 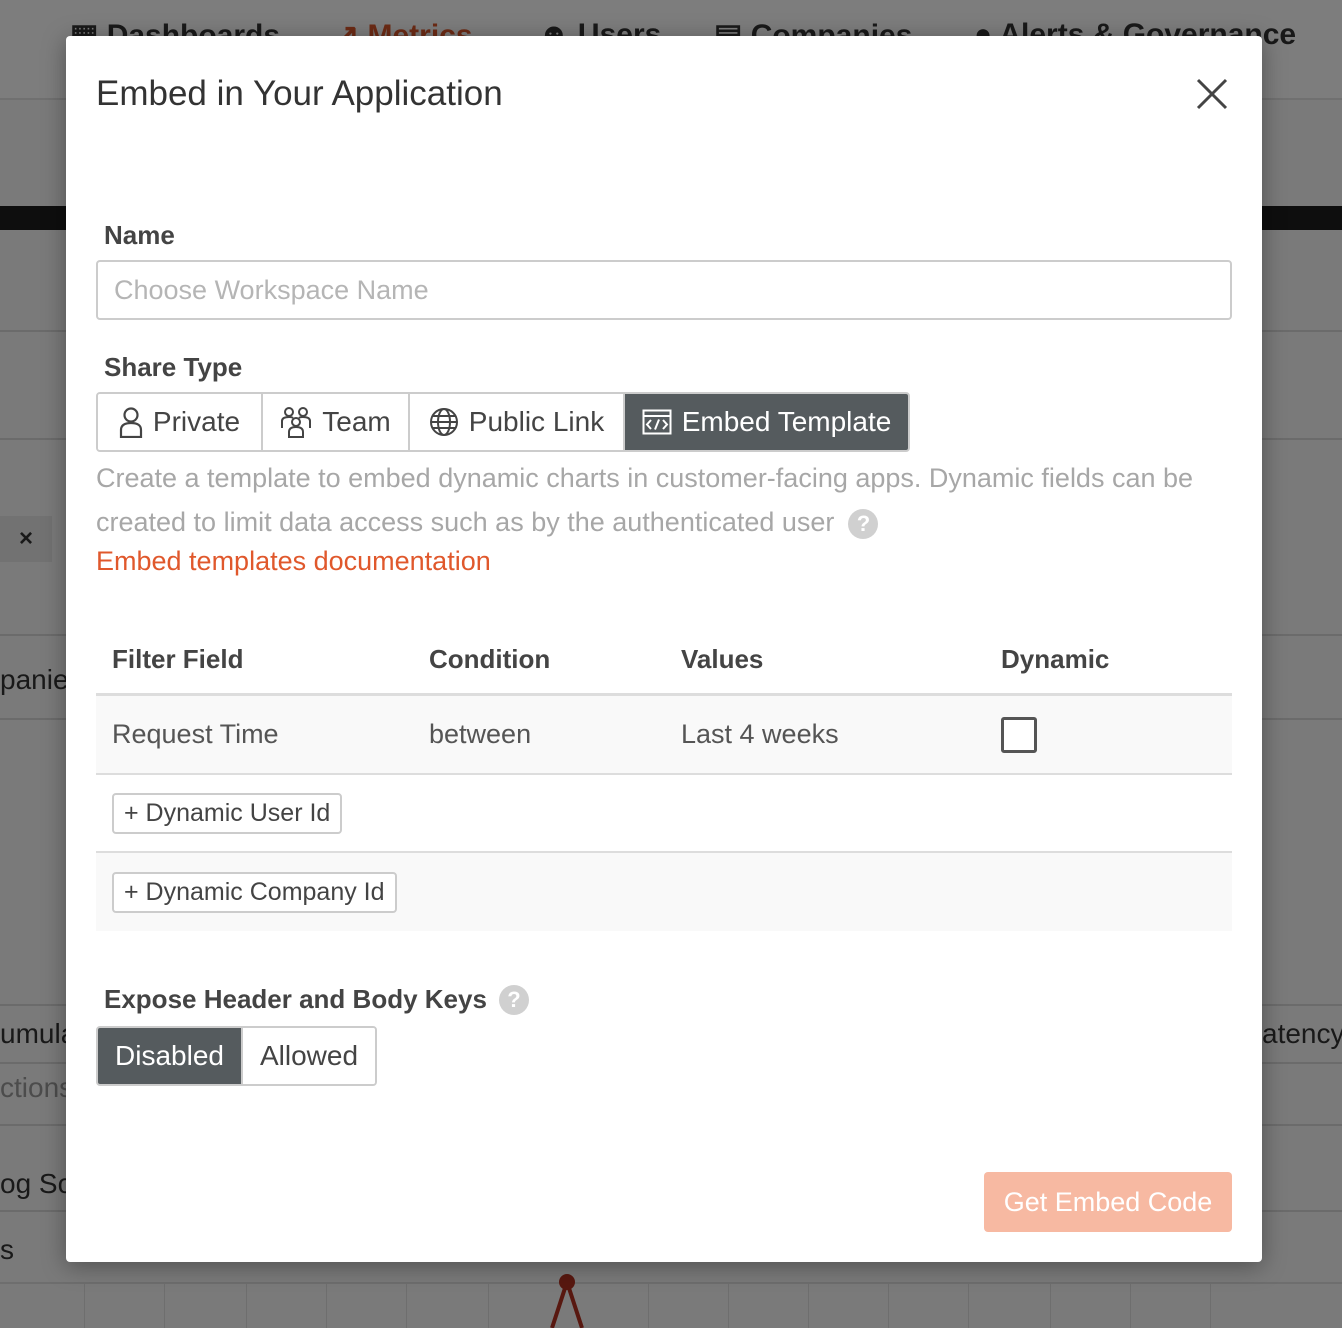 I want to click on team-icon, so click(x=296, y=422).